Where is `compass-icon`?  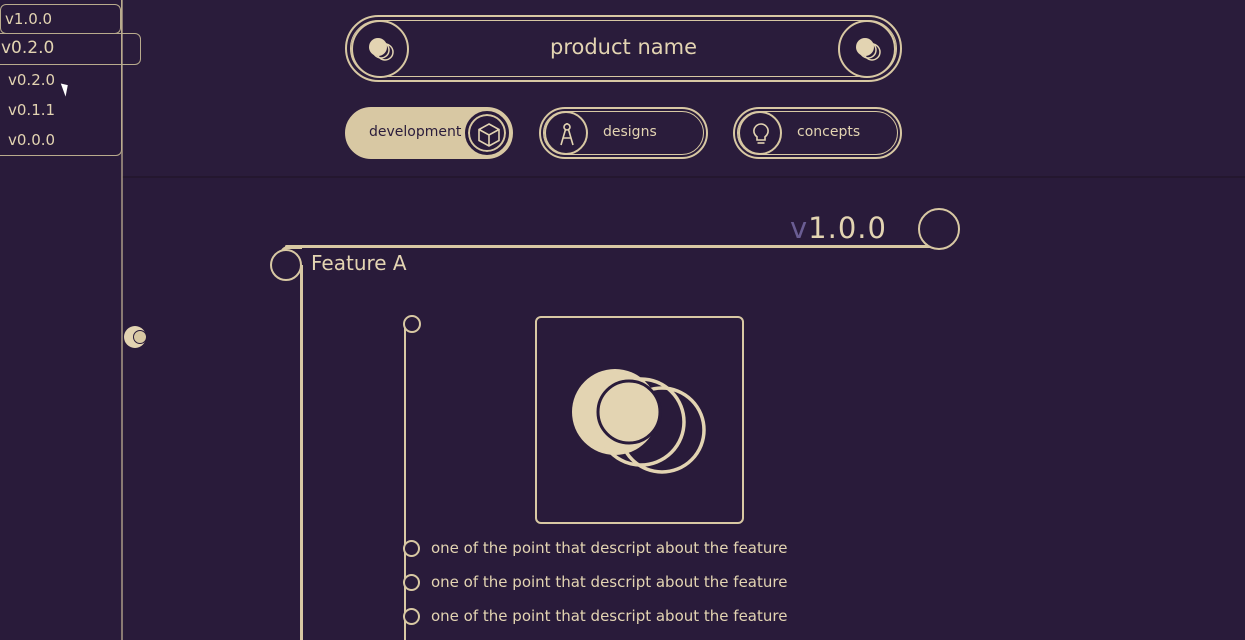
compass-icon is located at coordinates (567, 134).